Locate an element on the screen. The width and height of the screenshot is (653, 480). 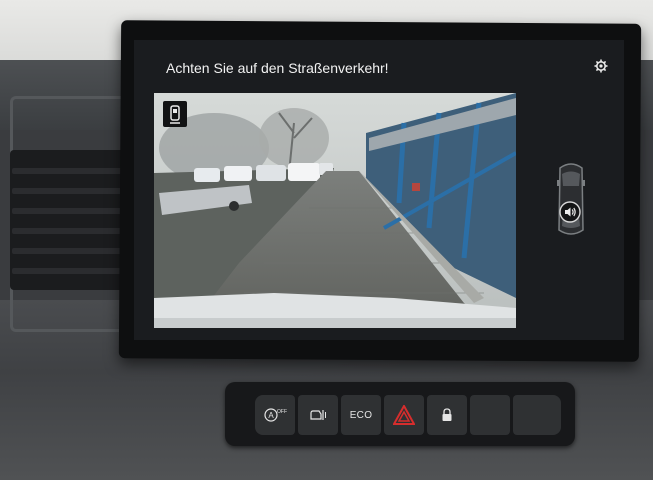
svg-text: OFF is located at coordinates (282, 412).